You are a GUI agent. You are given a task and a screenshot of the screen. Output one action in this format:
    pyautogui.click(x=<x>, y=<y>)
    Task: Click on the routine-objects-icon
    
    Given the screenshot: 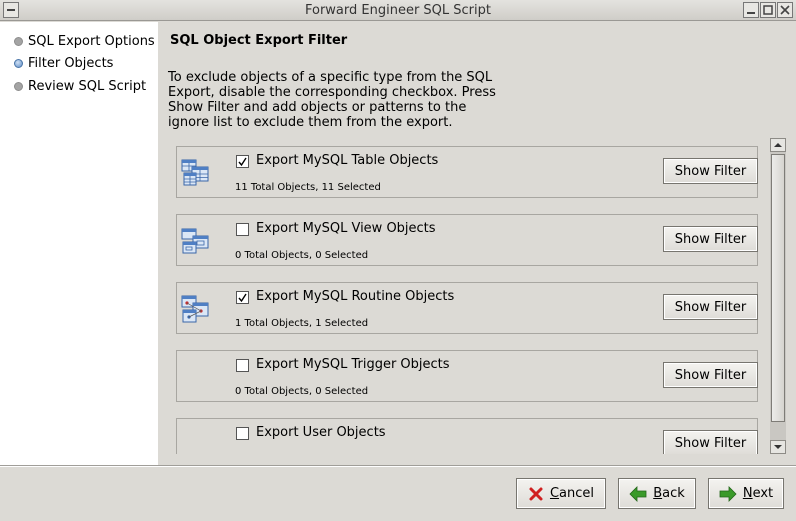 What is the action you would take?
    pyautogui.click(x=195, y=309)
    